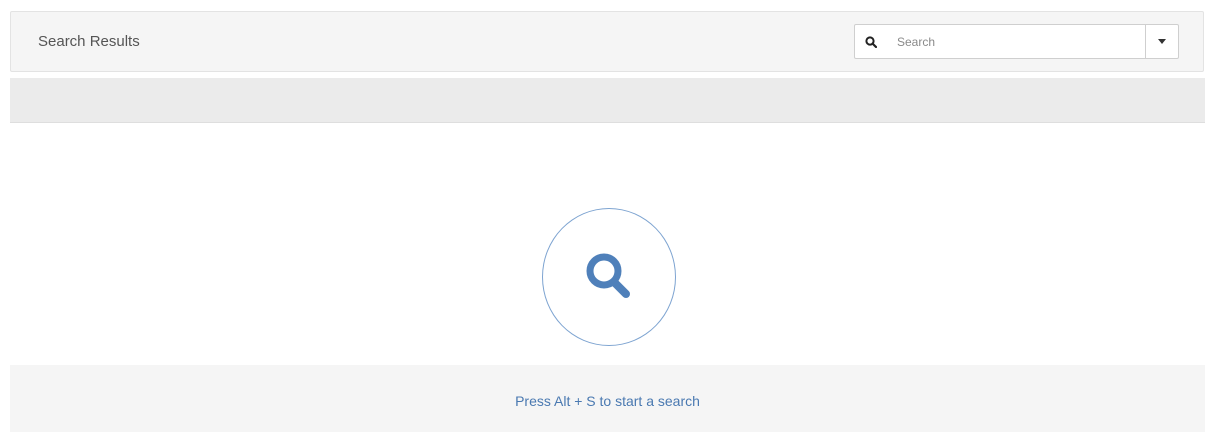  What do you see at coordinates (607, 100) in the screenshot?
I see `results-toolbar` at bounding box center [607, 100].